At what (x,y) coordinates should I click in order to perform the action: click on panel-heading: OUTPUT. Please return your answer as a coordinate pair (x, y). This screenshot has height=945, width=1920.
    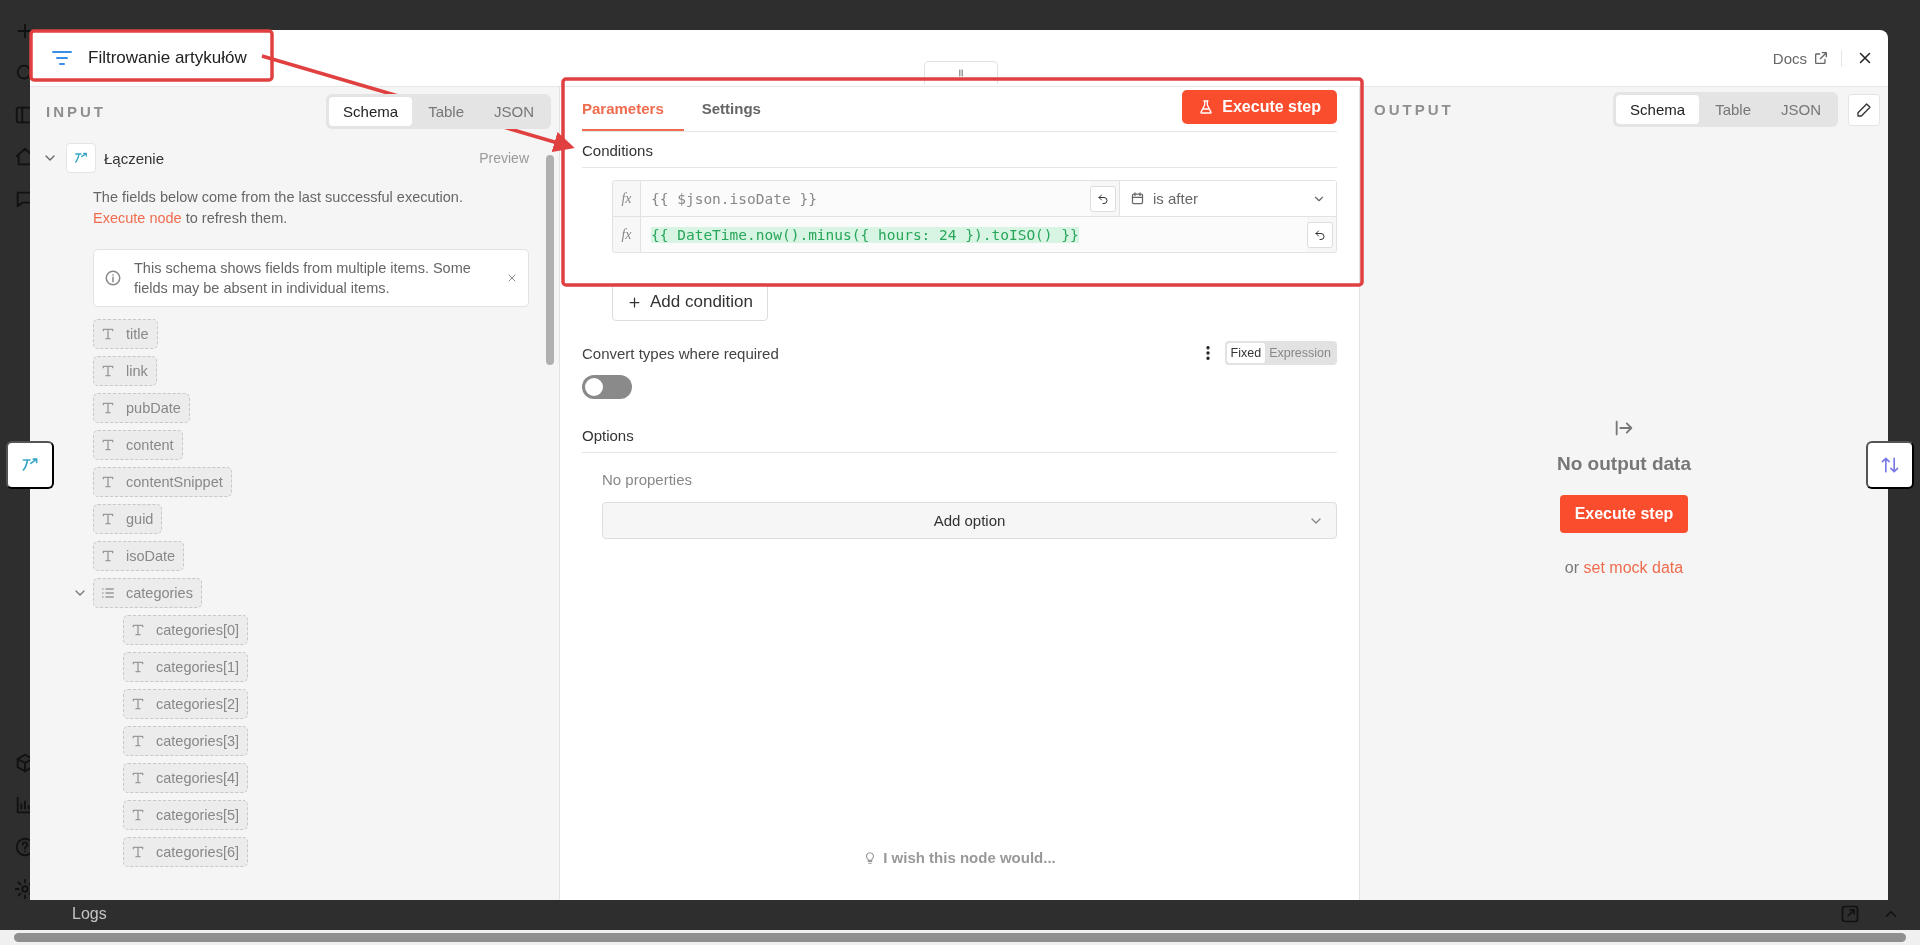
    Looking at the image, I should click on (1414, 109).